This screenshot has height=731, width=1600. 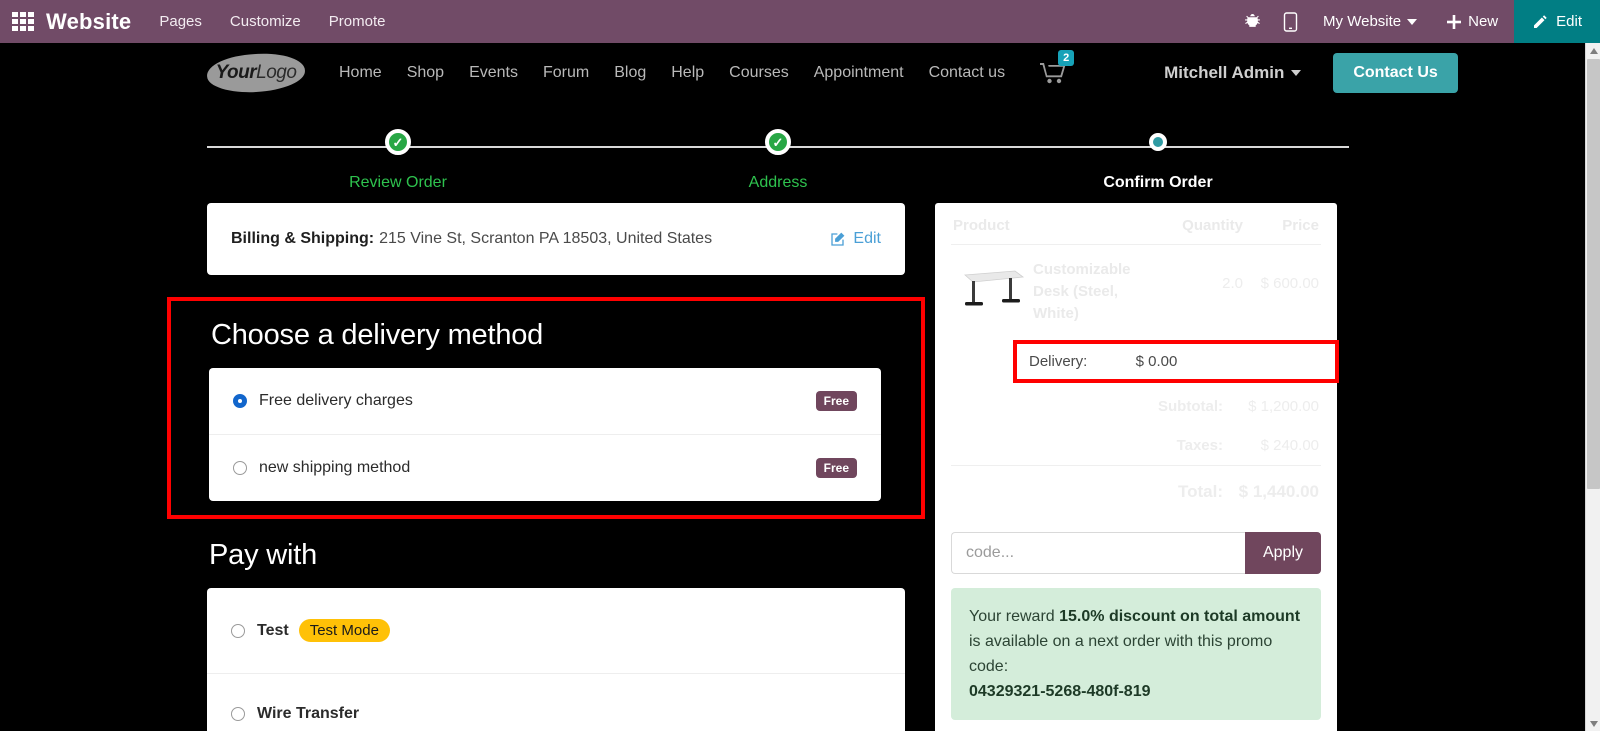 What do you see at coordinates (1300, 225) in the screenshot?
I see `summary-col-price: Price` at bounding box center [1300, 225].